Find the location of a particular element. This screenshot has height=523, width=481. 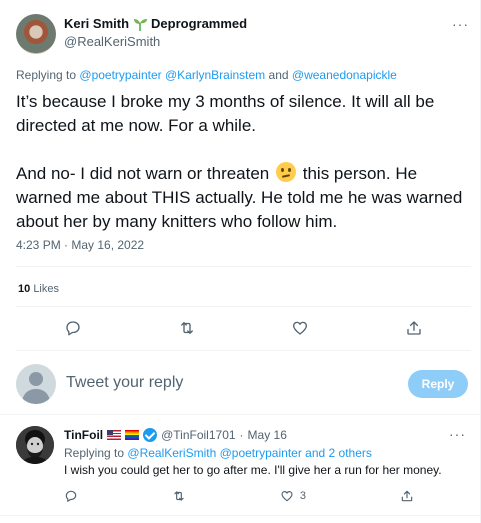

likes-label: Likes is located at coordinates (46, 289).